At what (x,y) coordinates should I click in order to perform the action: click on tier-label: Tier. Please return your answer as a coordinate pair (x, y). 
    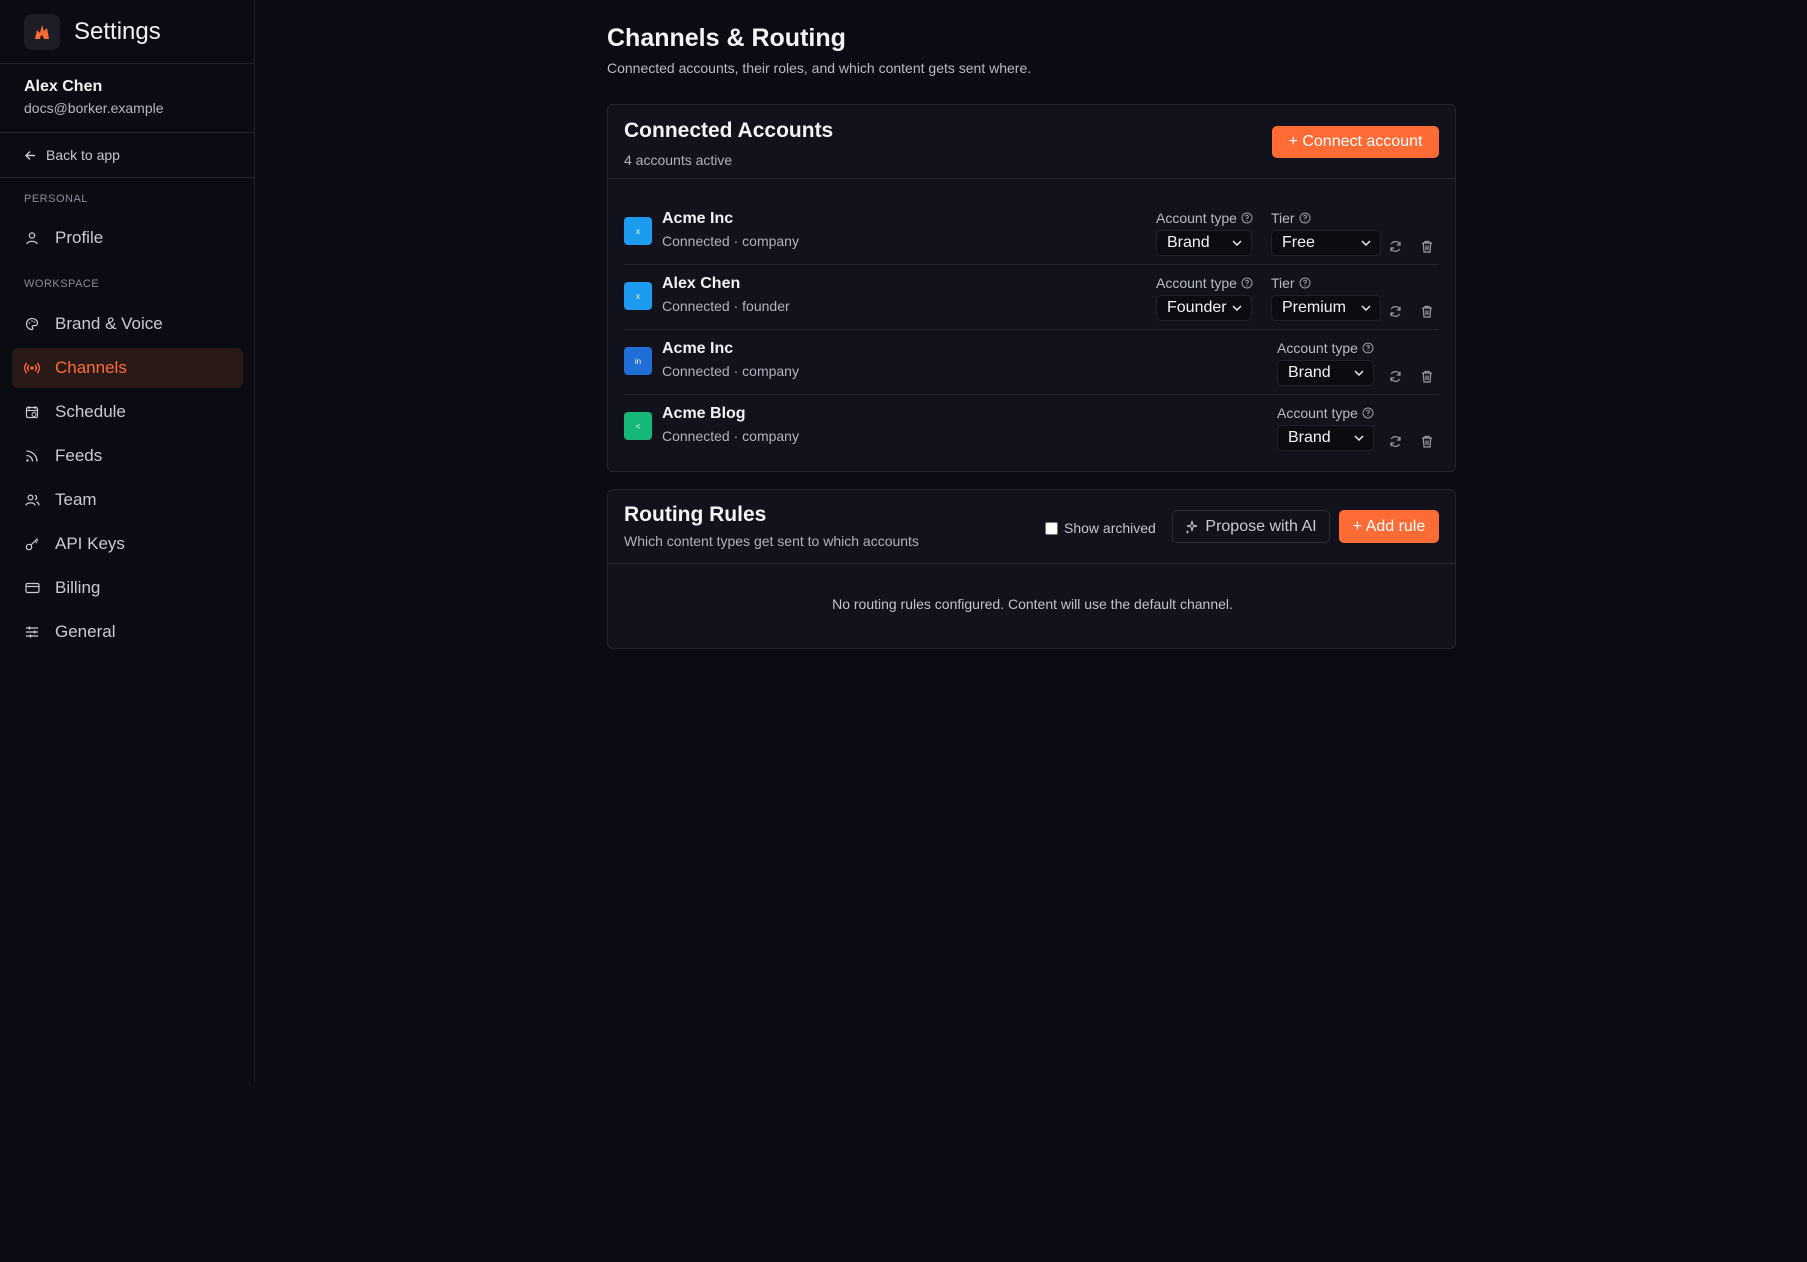
    Looking at the image, I should click on (1291, 218).